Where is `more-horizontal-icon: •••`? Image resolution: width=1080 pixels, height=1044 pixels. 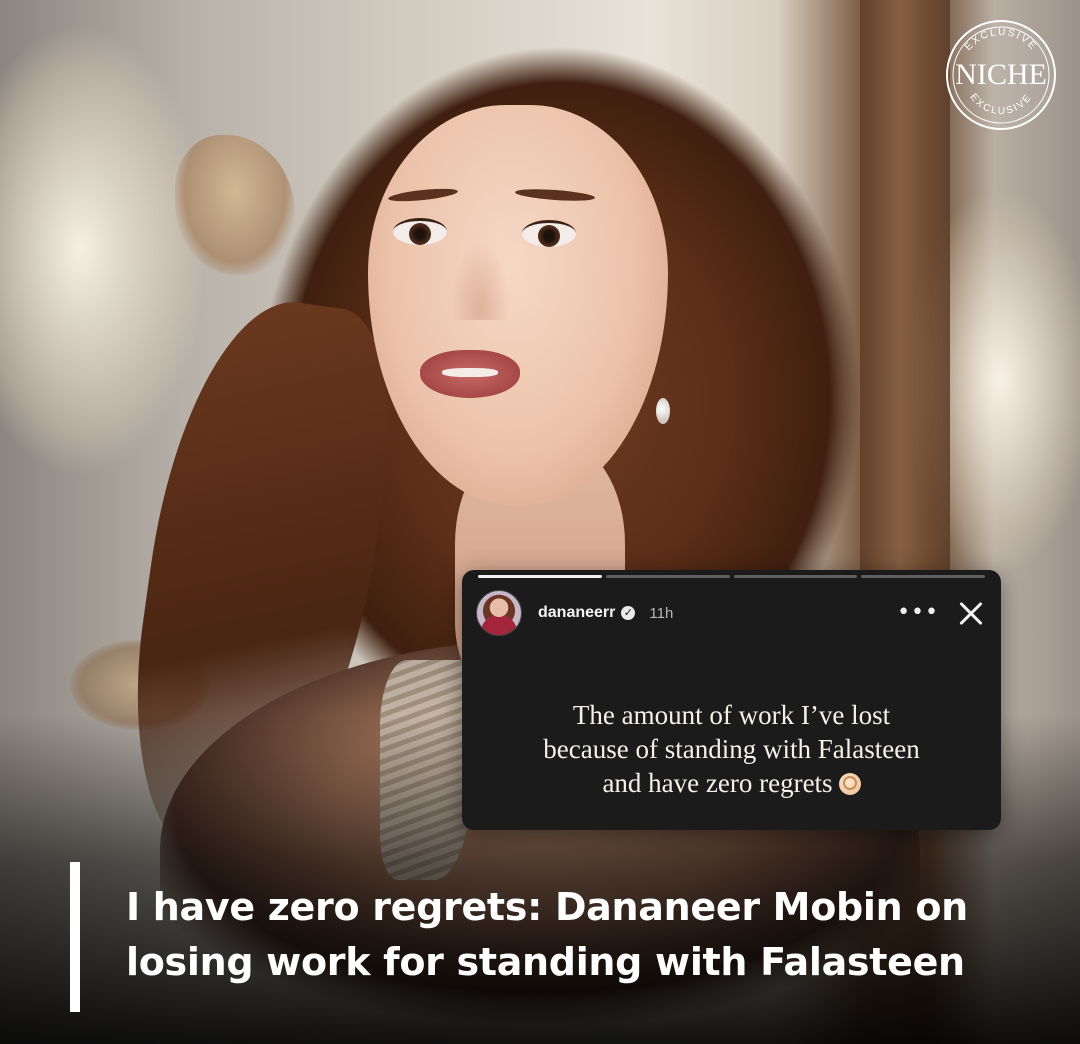 more-horizontal-icon: ••• is located at coordinates (918, 613).